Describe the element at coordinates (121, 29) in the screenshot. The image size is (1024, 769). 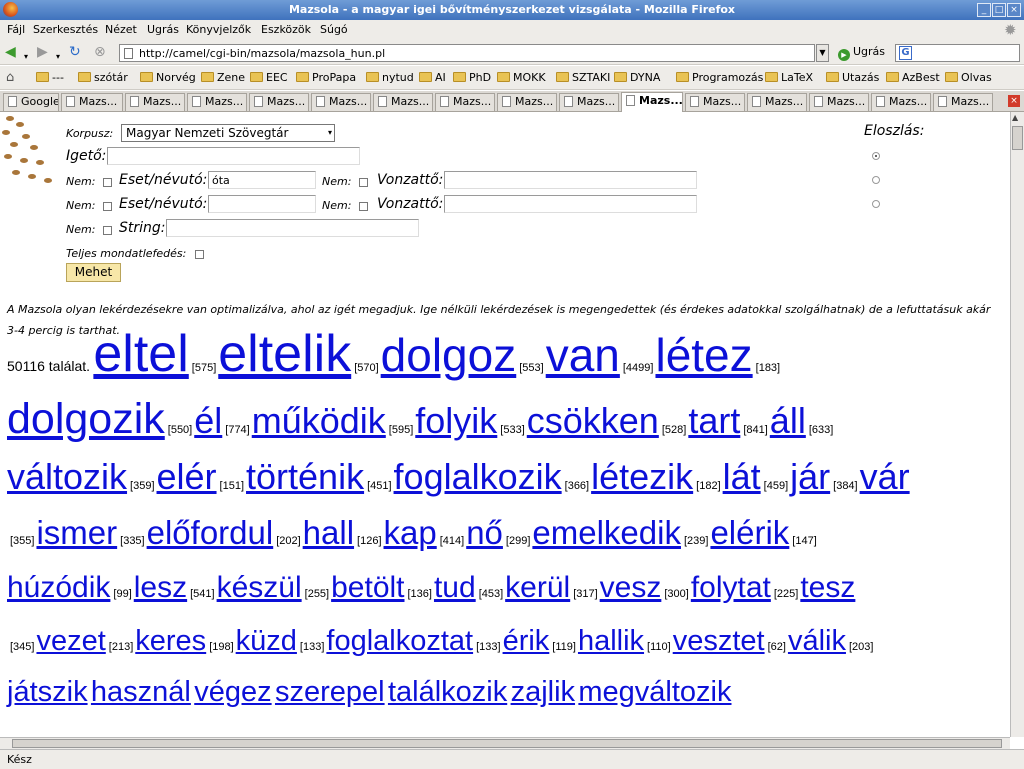
I see `menu-view: Nézet` at that location.